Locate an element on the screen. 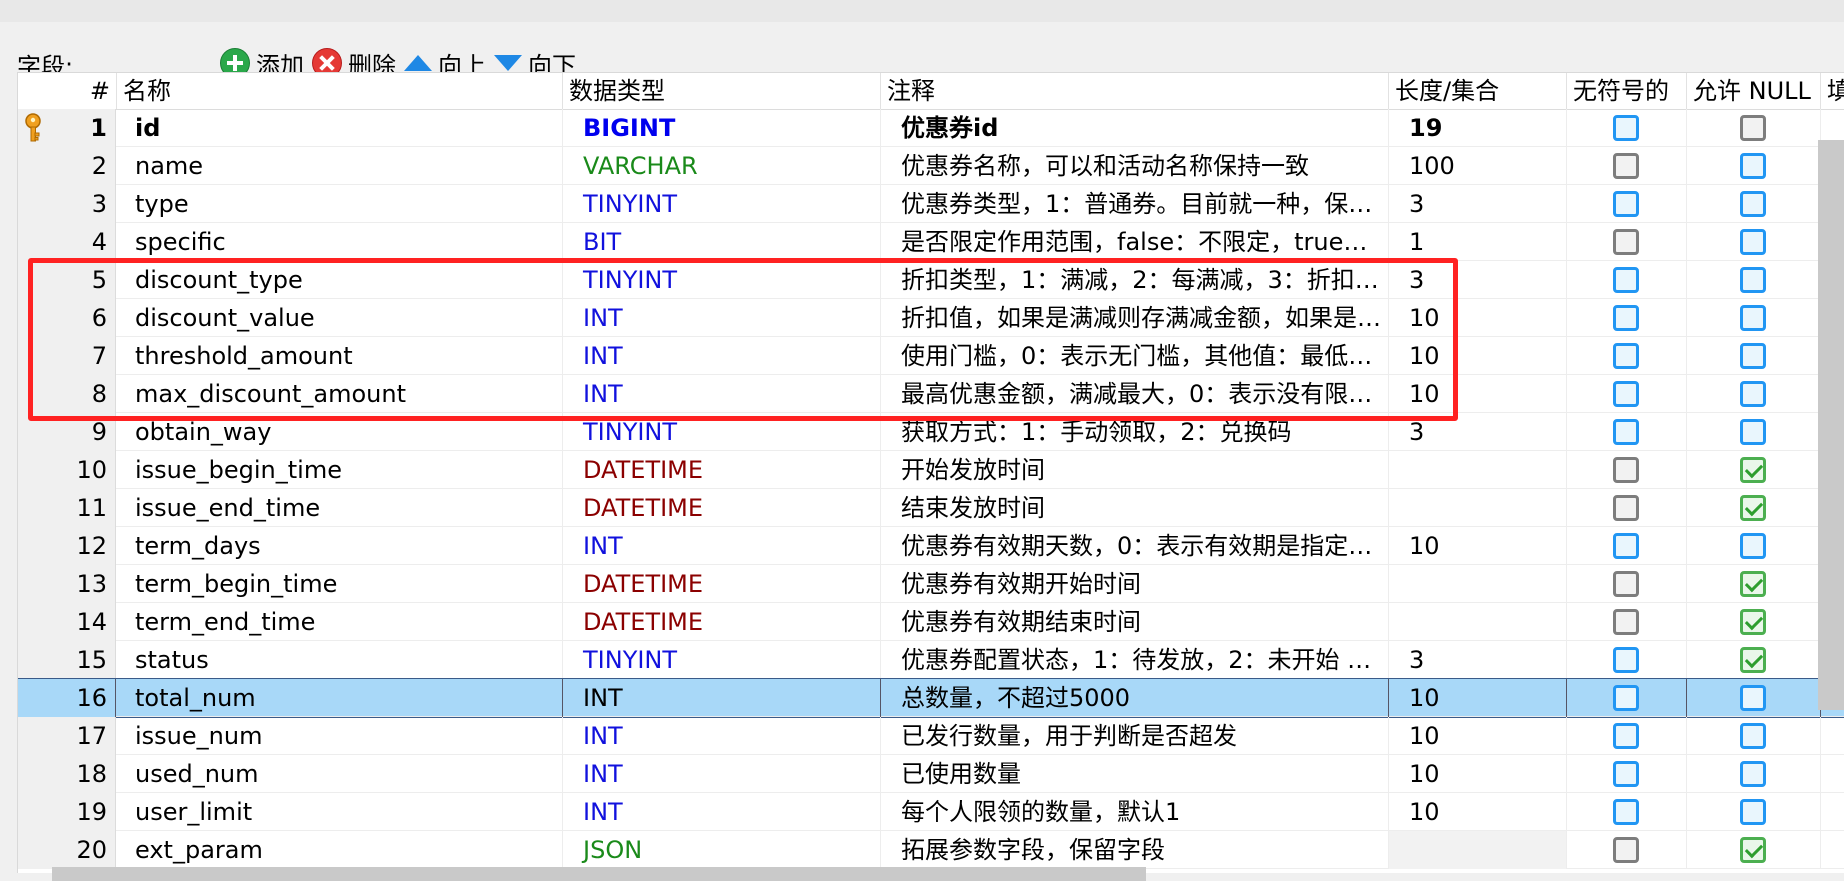 Image resolution: width=1844 pixels, height=881 pixels. table-row: 18 used_num INT 已使用数量 10 is located at coordinates (931, 774).